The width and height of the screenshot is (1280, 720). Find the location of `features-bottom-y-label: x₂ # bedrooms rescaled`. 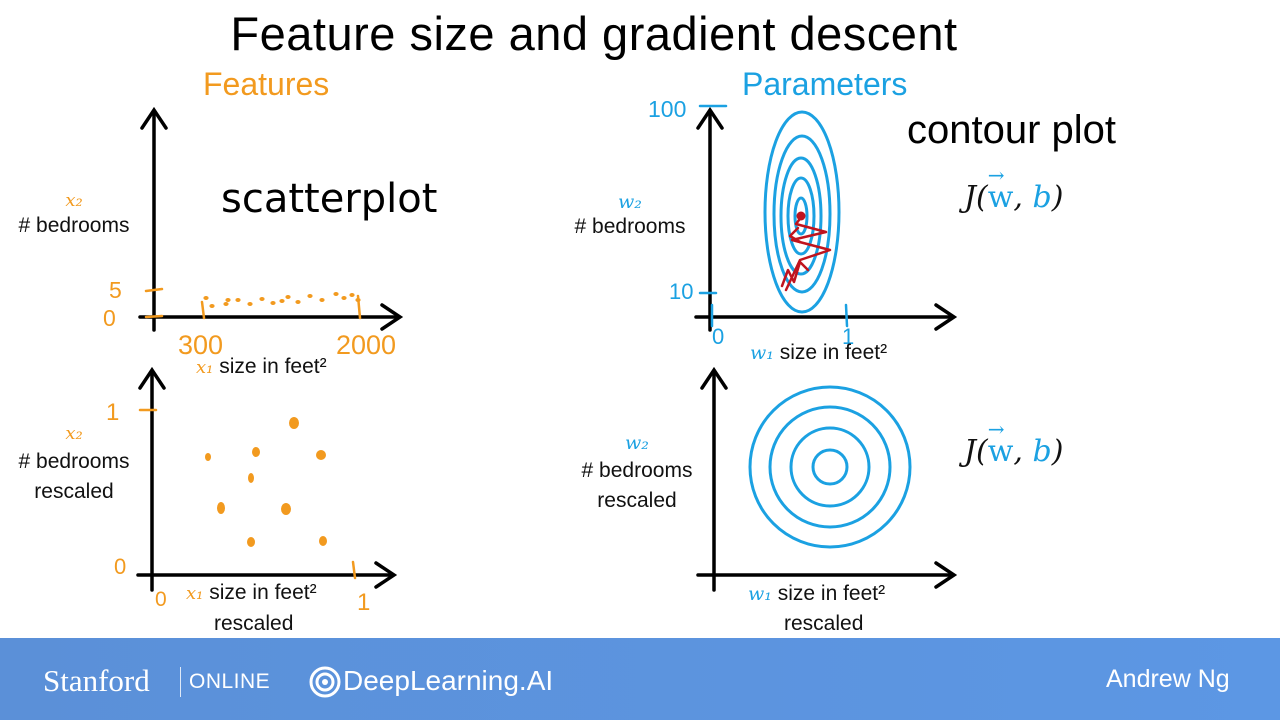

features-bottom-y-label: x₂ # bedrooms rescaled is located at coordinates (74, 463).